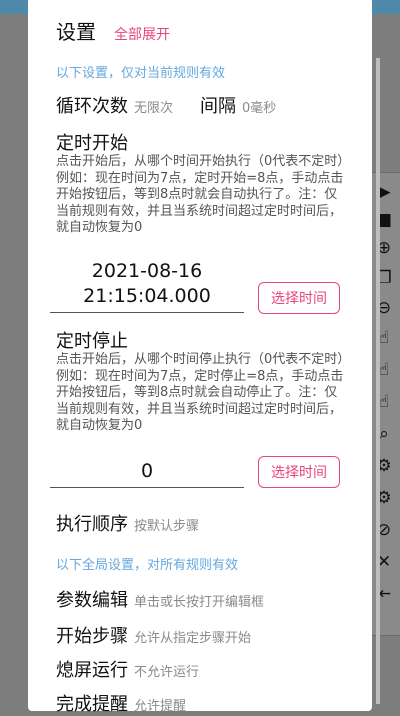 The height and width of the screenshot is (716, 400). Describe the element at coordinates (92, 524) in the screenshot. I see `order-label: 执行顺序` at that location.